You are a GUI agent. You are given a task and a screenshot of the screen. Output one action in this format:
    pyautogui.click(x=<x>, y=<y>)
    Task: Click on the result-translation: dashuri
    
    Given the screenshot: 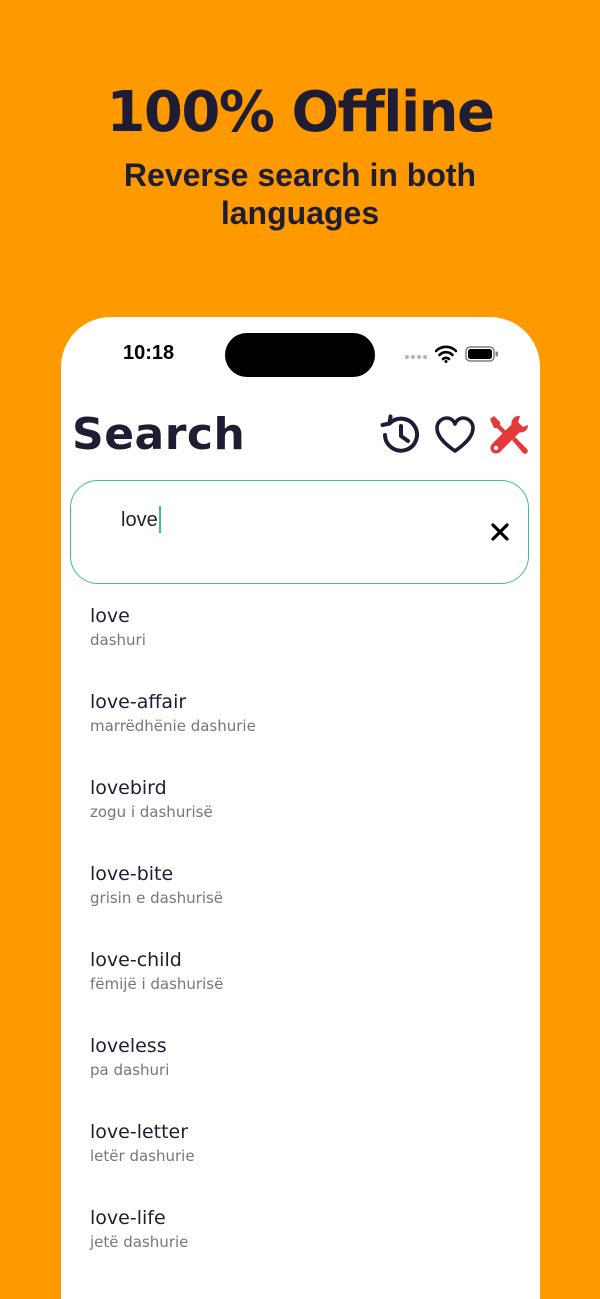 What is the action you would take?
    pyautogui.click(x=118, y=640)
    